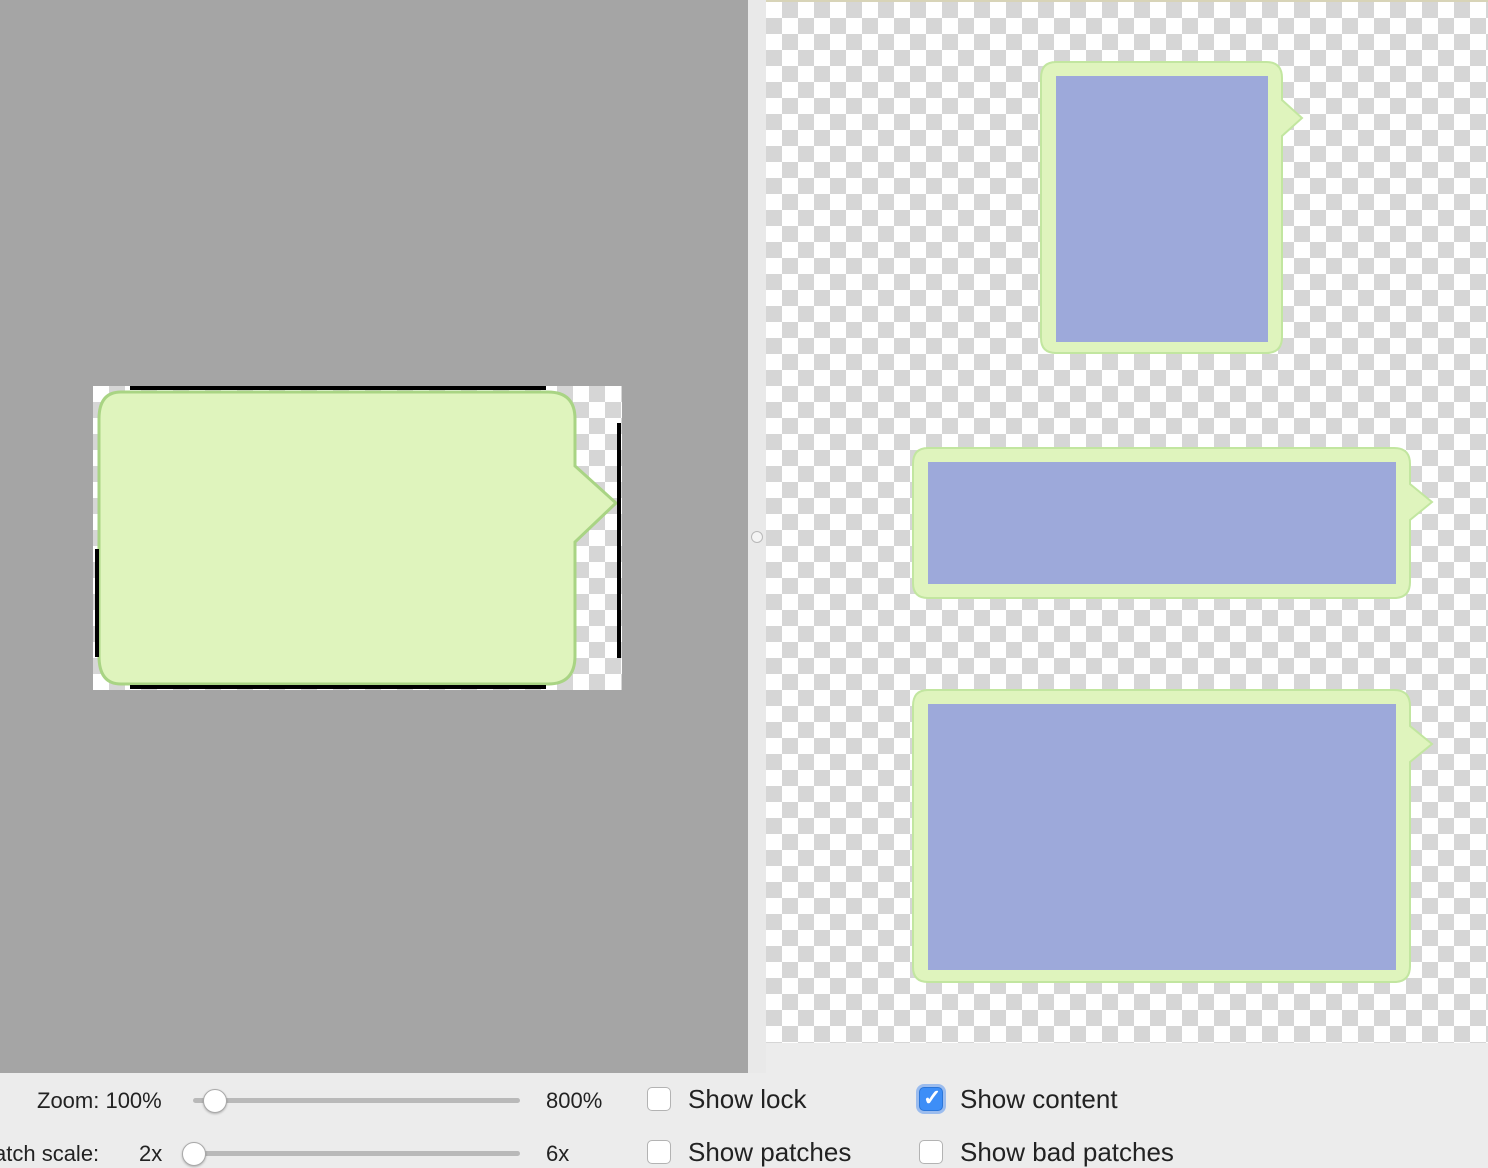  What do you see at coordinates (757, 537) in the screenshot?
I see `splitter-handle` at bounding box center [757, 537].